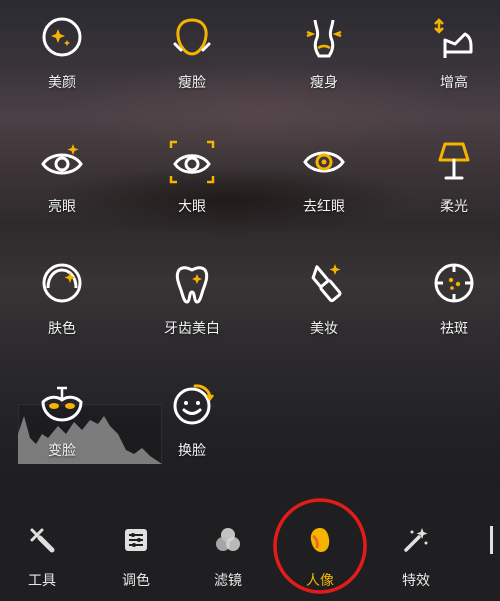 The height and width of the screenshot is (601, 500). Describe the element at coordinates (453, 38) in the screenshot. I see `high-heel-icon` at that location.